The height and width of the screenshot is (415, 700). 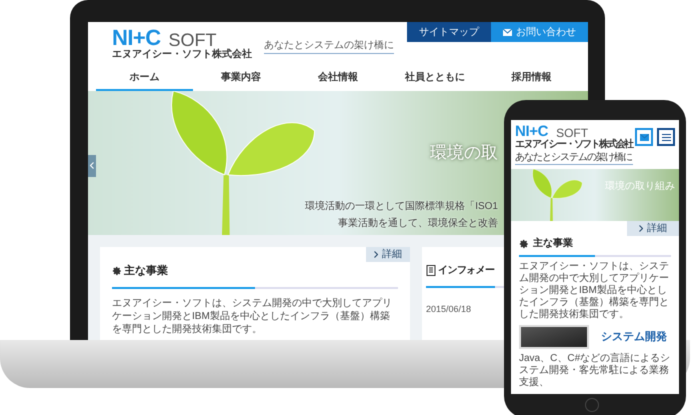 I want to click on hero-title: 環境の取, so click(x=464, y=153).